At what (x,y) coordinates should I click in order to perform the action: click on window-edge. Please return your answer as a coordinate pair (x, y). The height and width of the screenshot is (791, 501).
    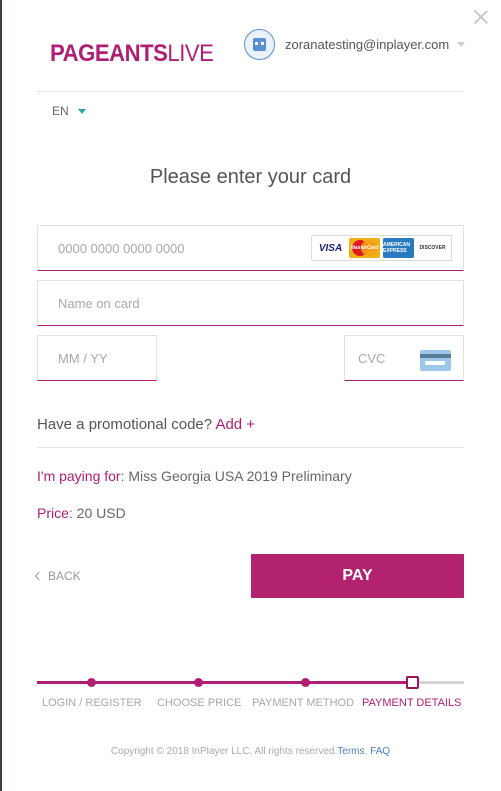
    Looking at the image, I should click on (1, 395).